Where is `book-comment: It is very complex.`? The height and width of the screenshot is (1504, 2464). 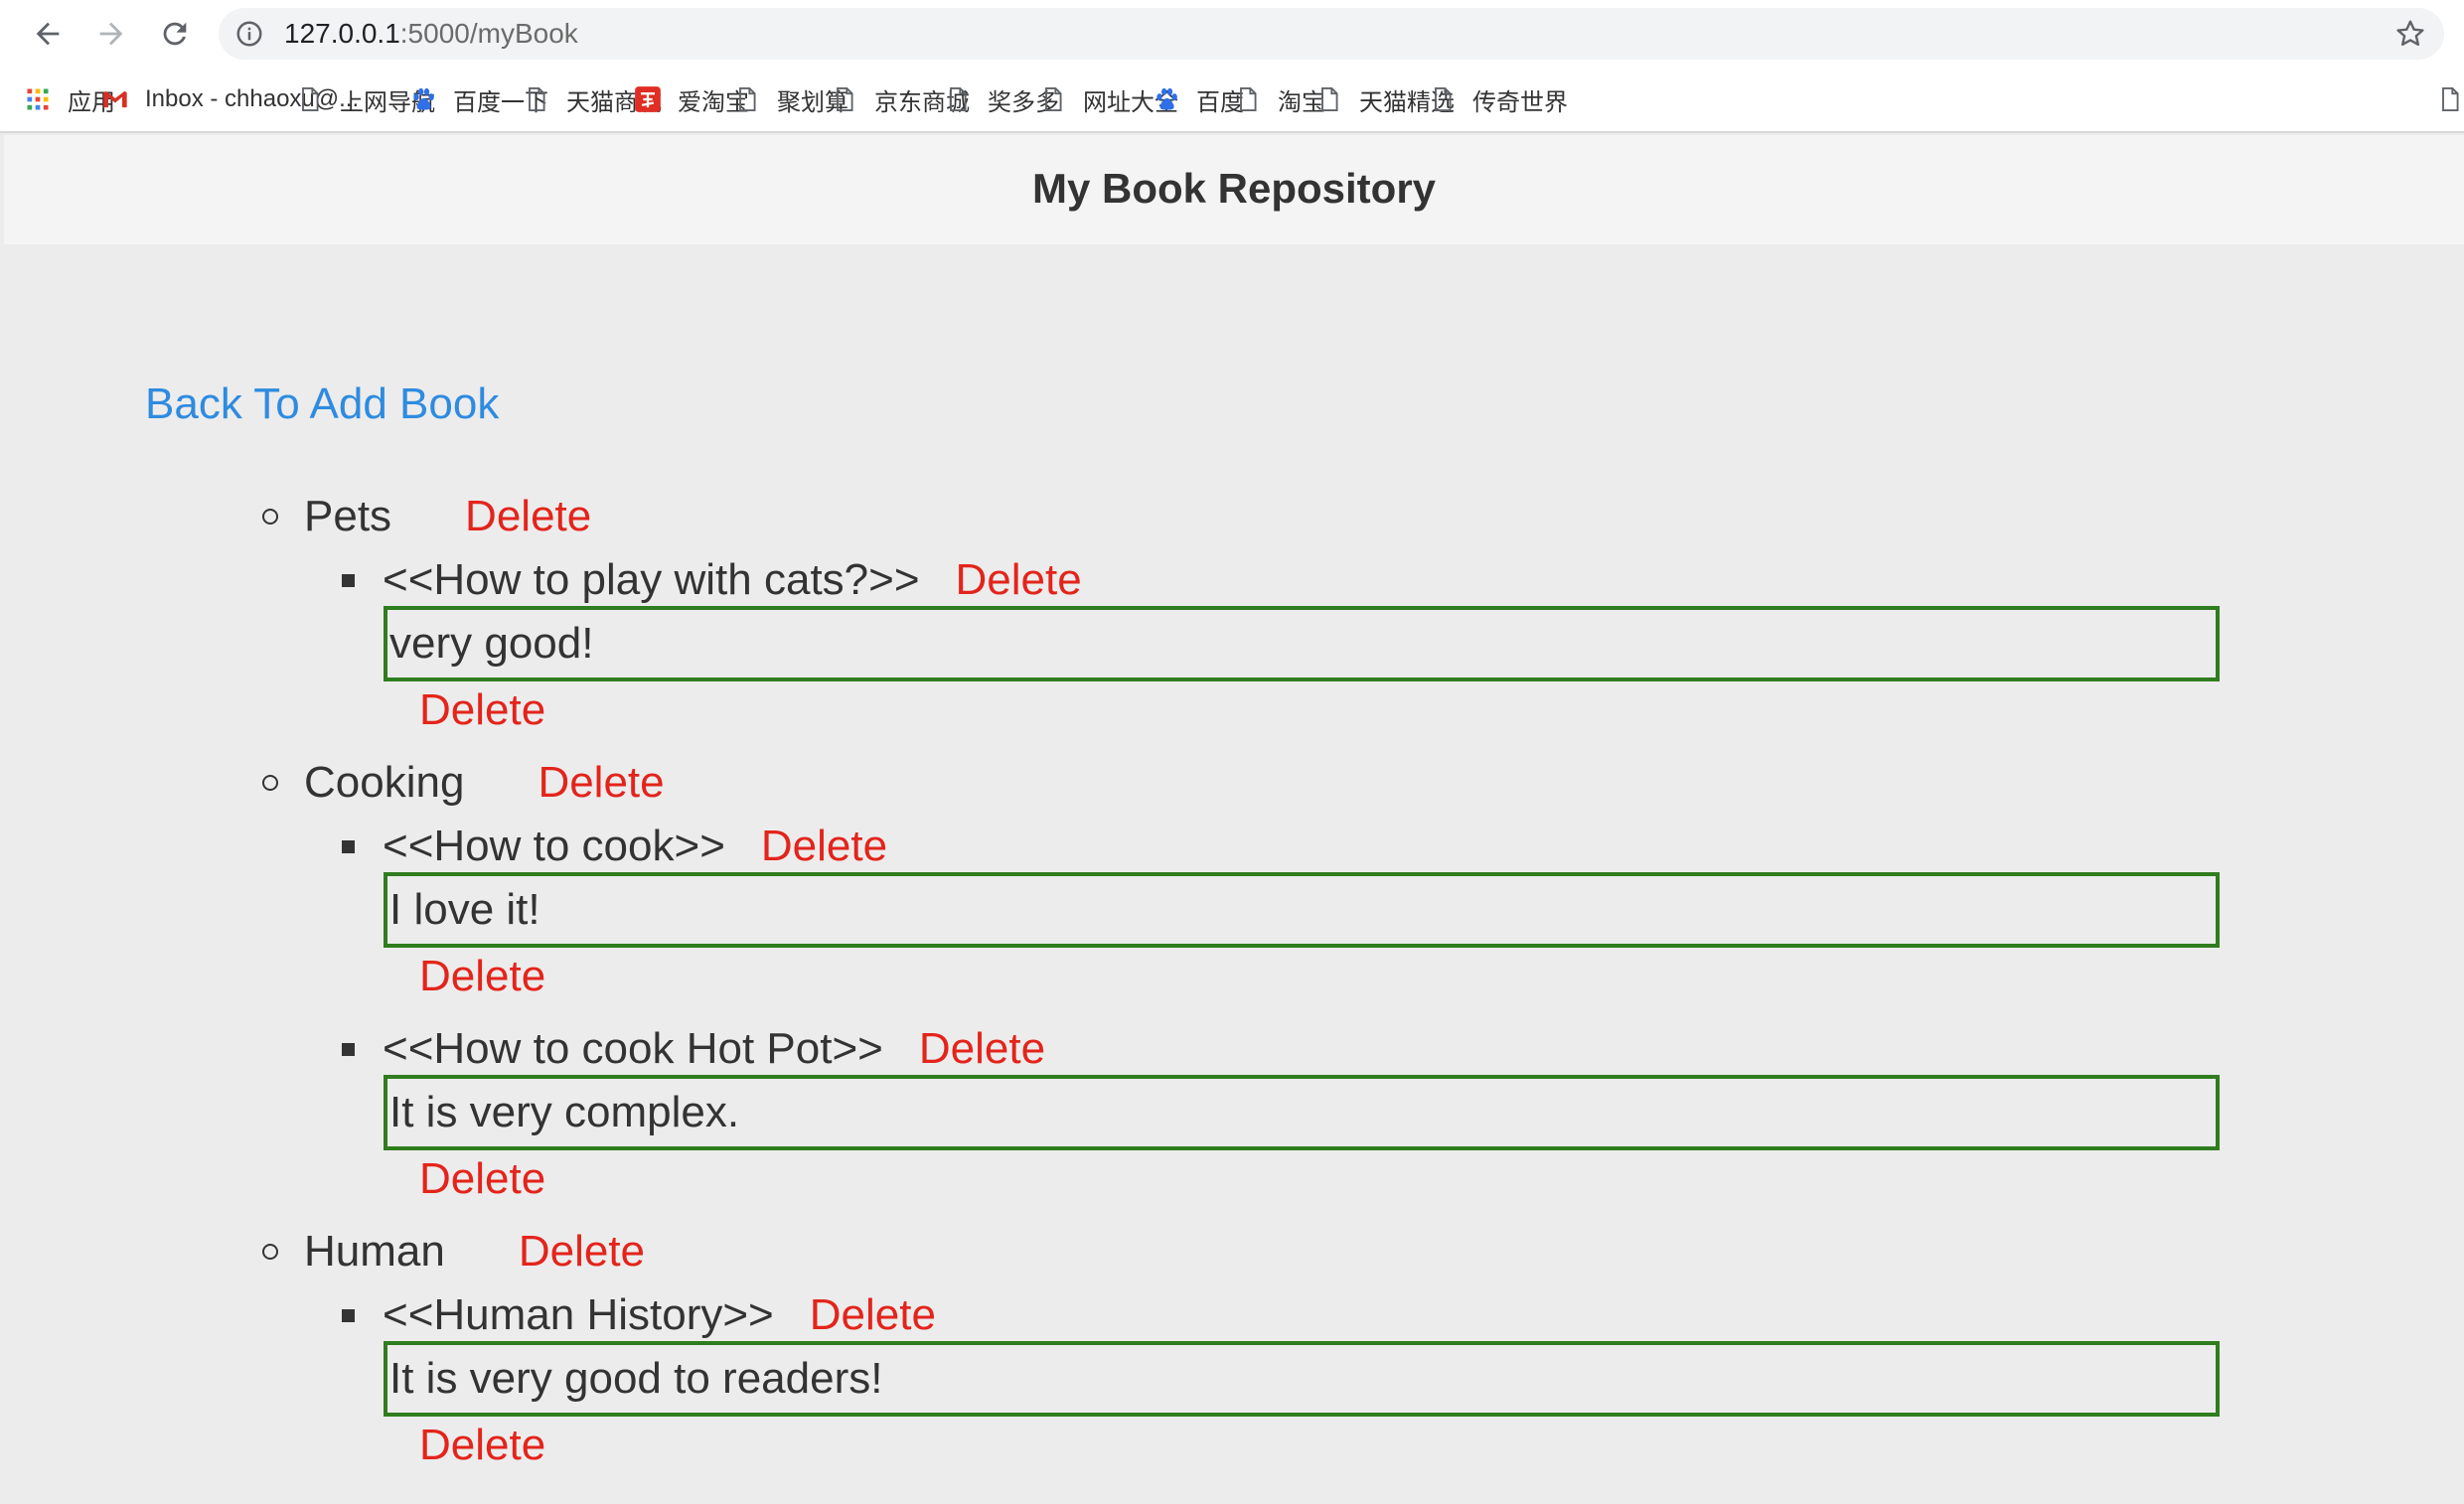
book-comment: It is very complex. is located at coordinates (1302, 1112).